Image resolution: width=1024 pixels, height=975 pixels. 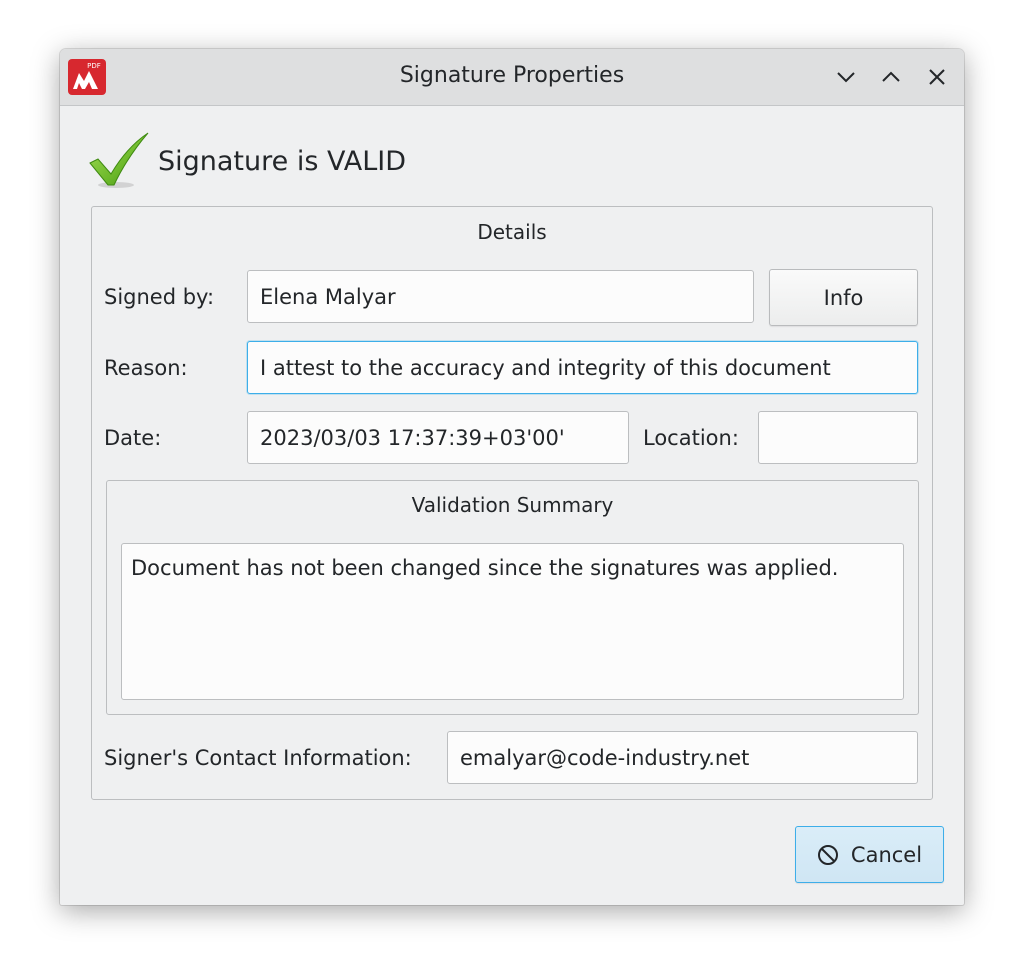 What do you see at coordinates (512, 232) in the screenshot?
I see `details-group-title: Details` at bounding box center [512, 232].